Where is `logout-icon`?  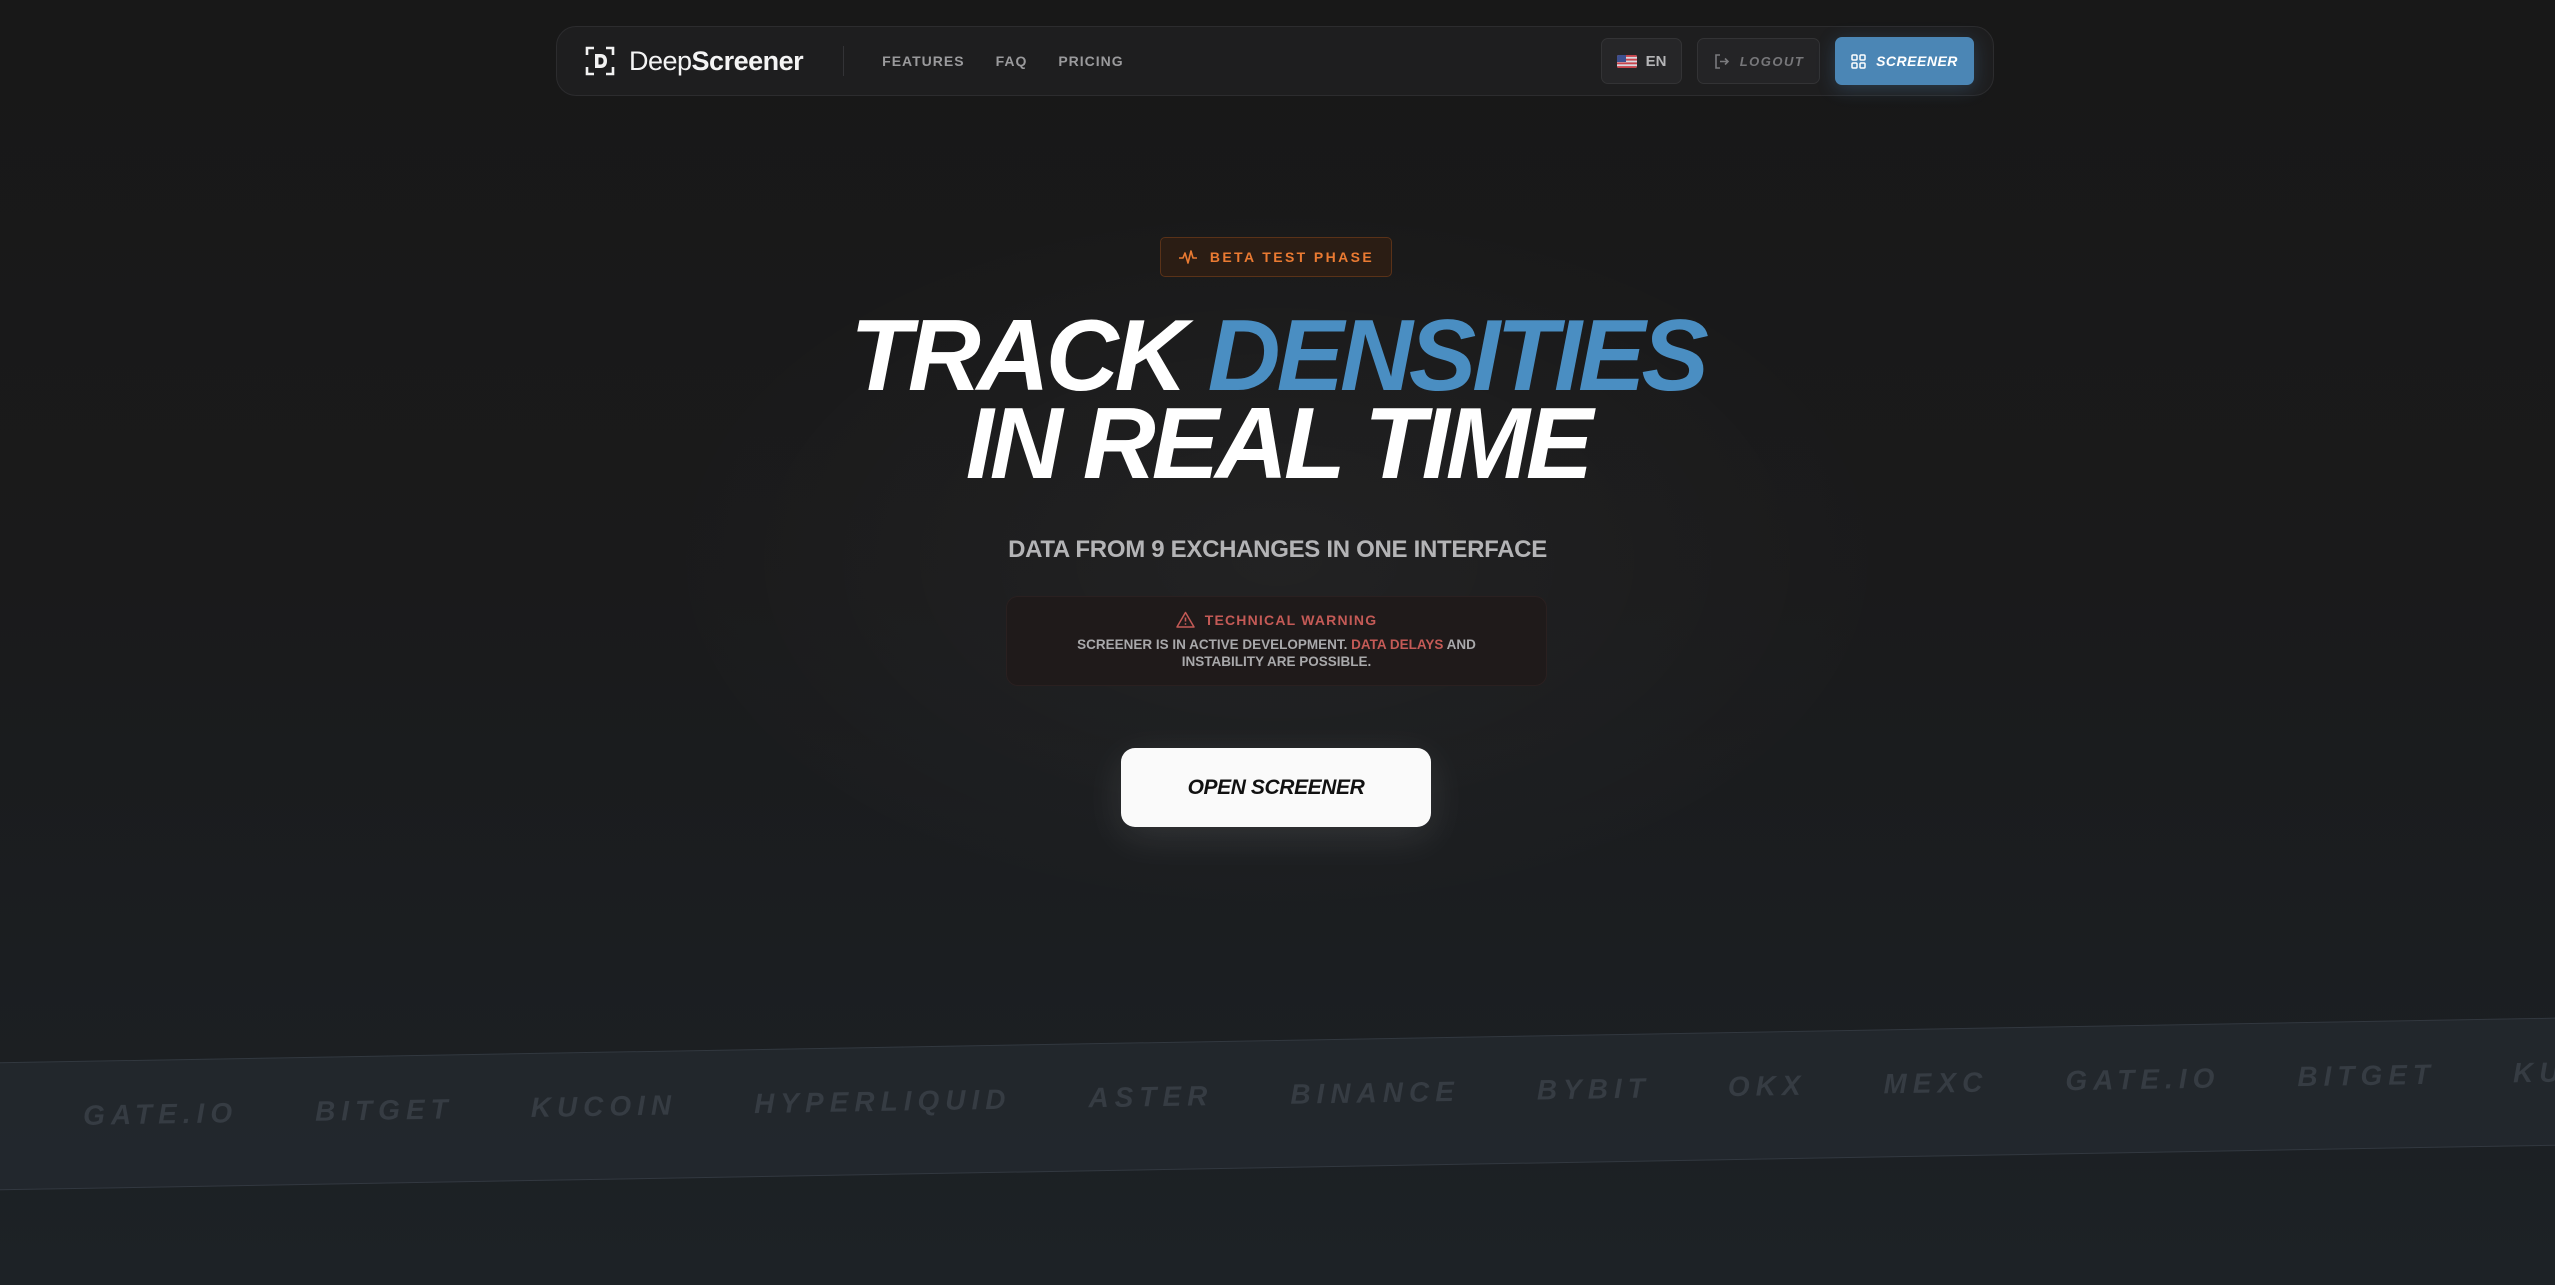 logout-icon is located at coordinates (1721, 61).